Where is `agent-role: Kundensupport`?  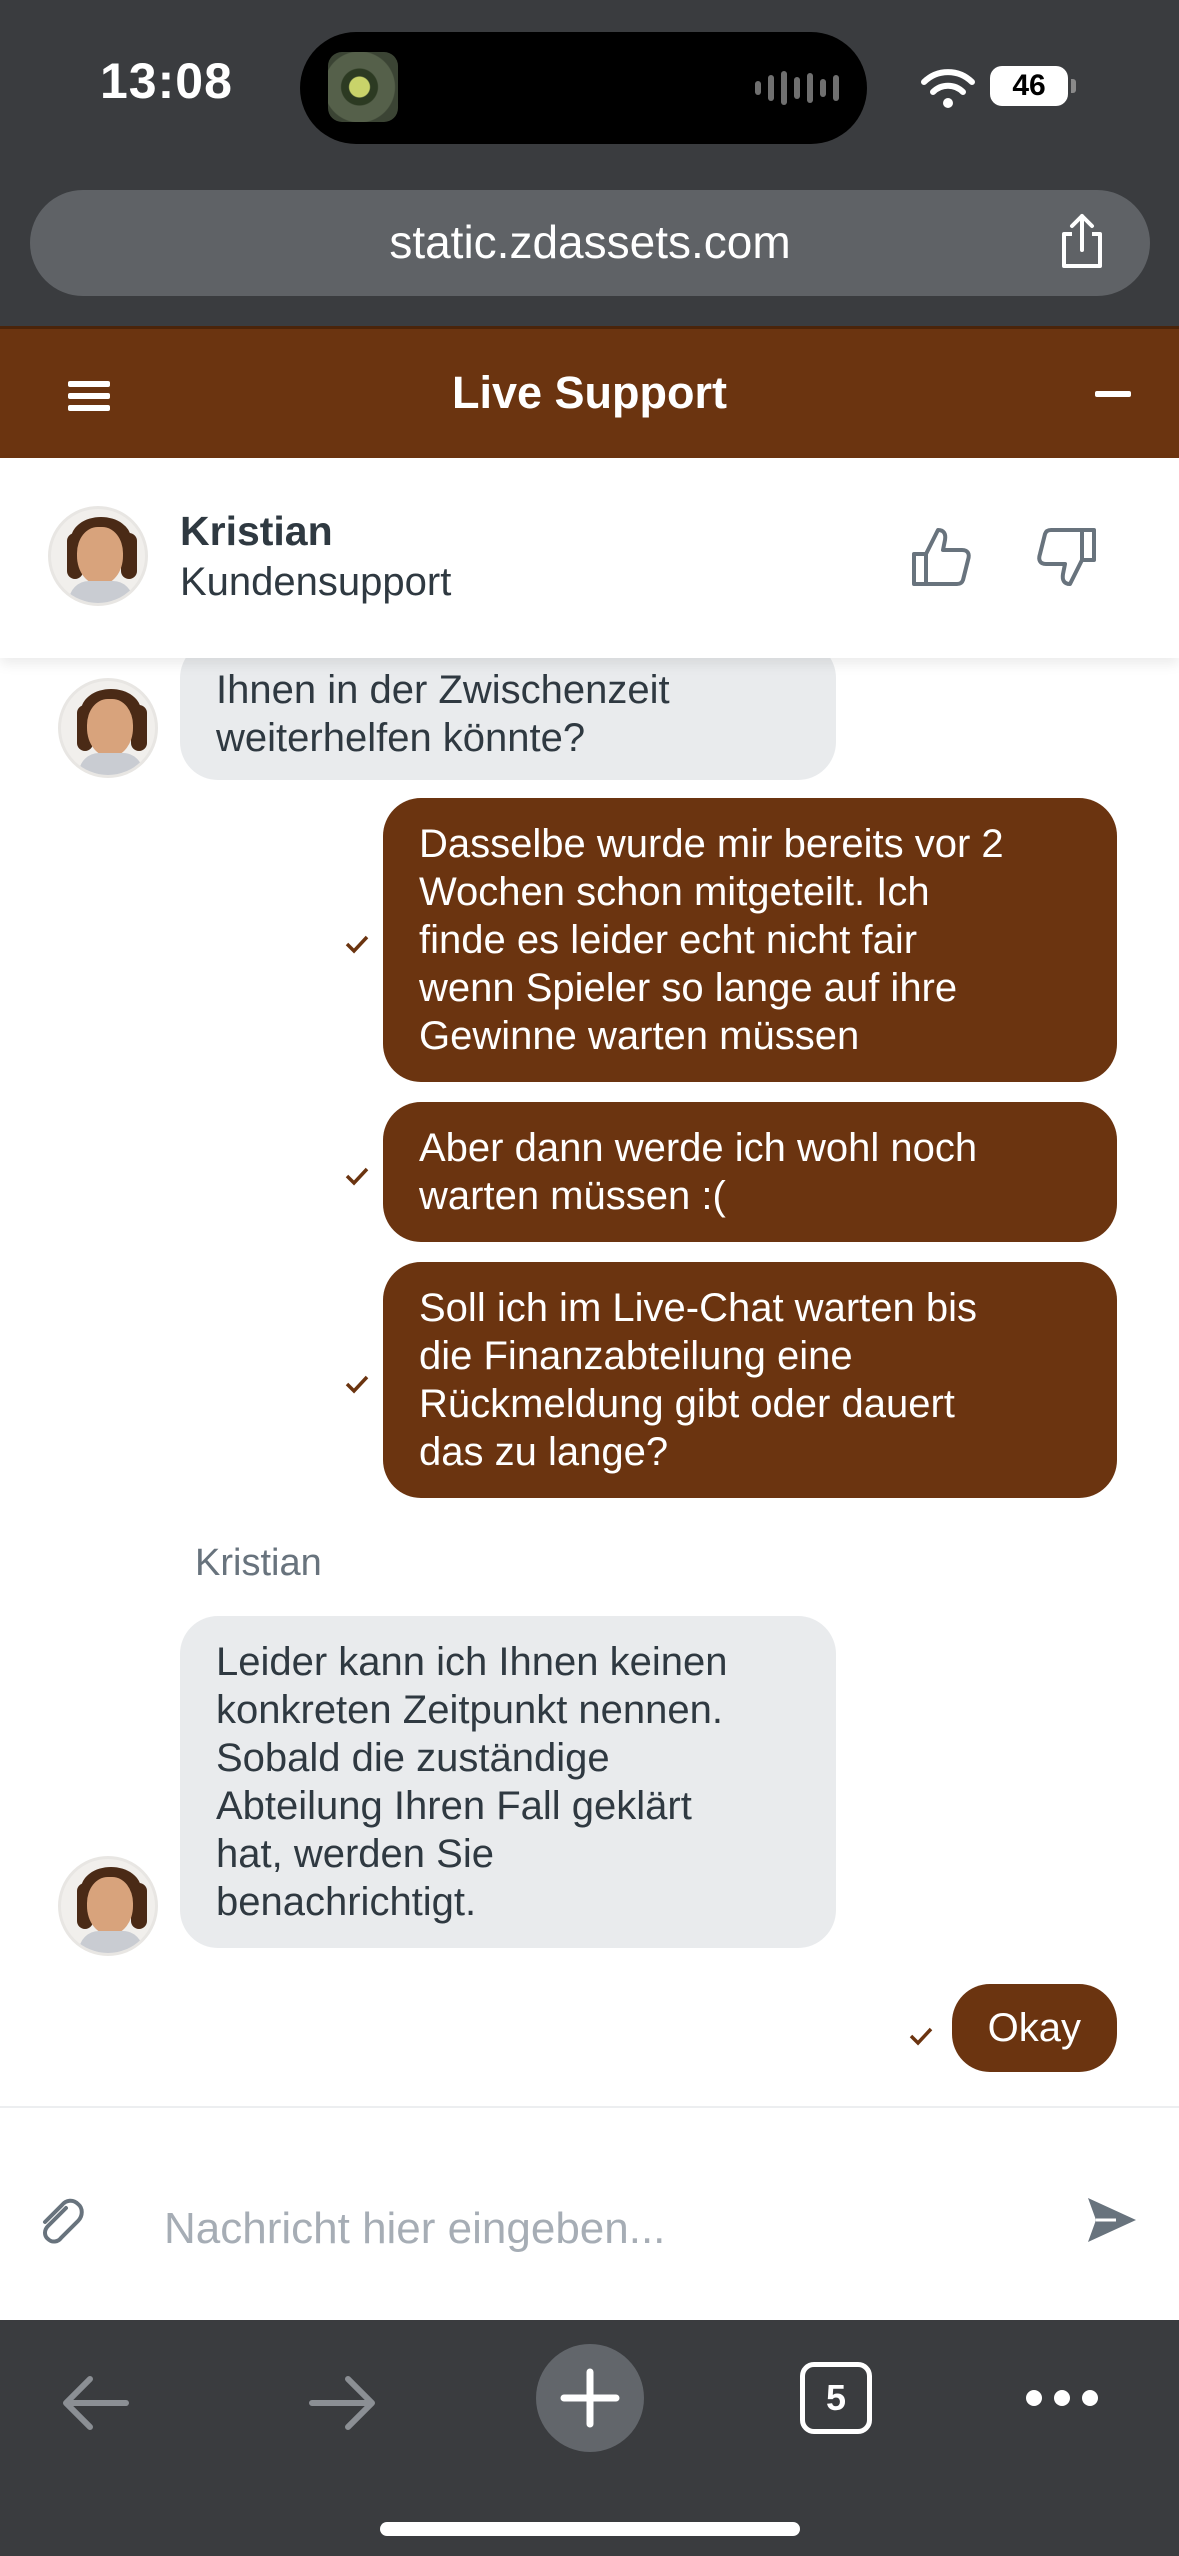
agent-role: Kundensupport is located at coordinates (316, 582).